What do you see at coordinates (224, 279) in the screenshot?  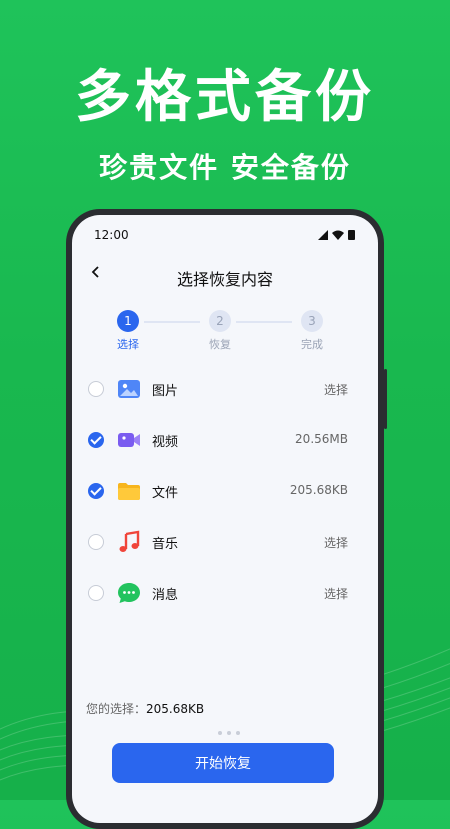 I see `page-title: 选择恢复内容` at bounding box center [224, 279].